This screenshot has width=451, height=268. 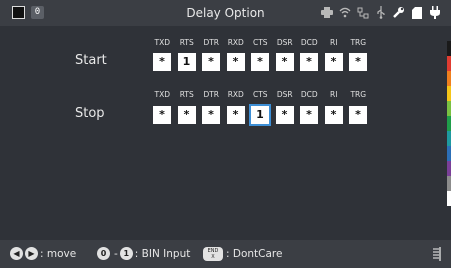 What do you see at coordinates (211, 62) in the screenshot?
I see `start-cell-dtr: *` at bounding box center [211, 62].